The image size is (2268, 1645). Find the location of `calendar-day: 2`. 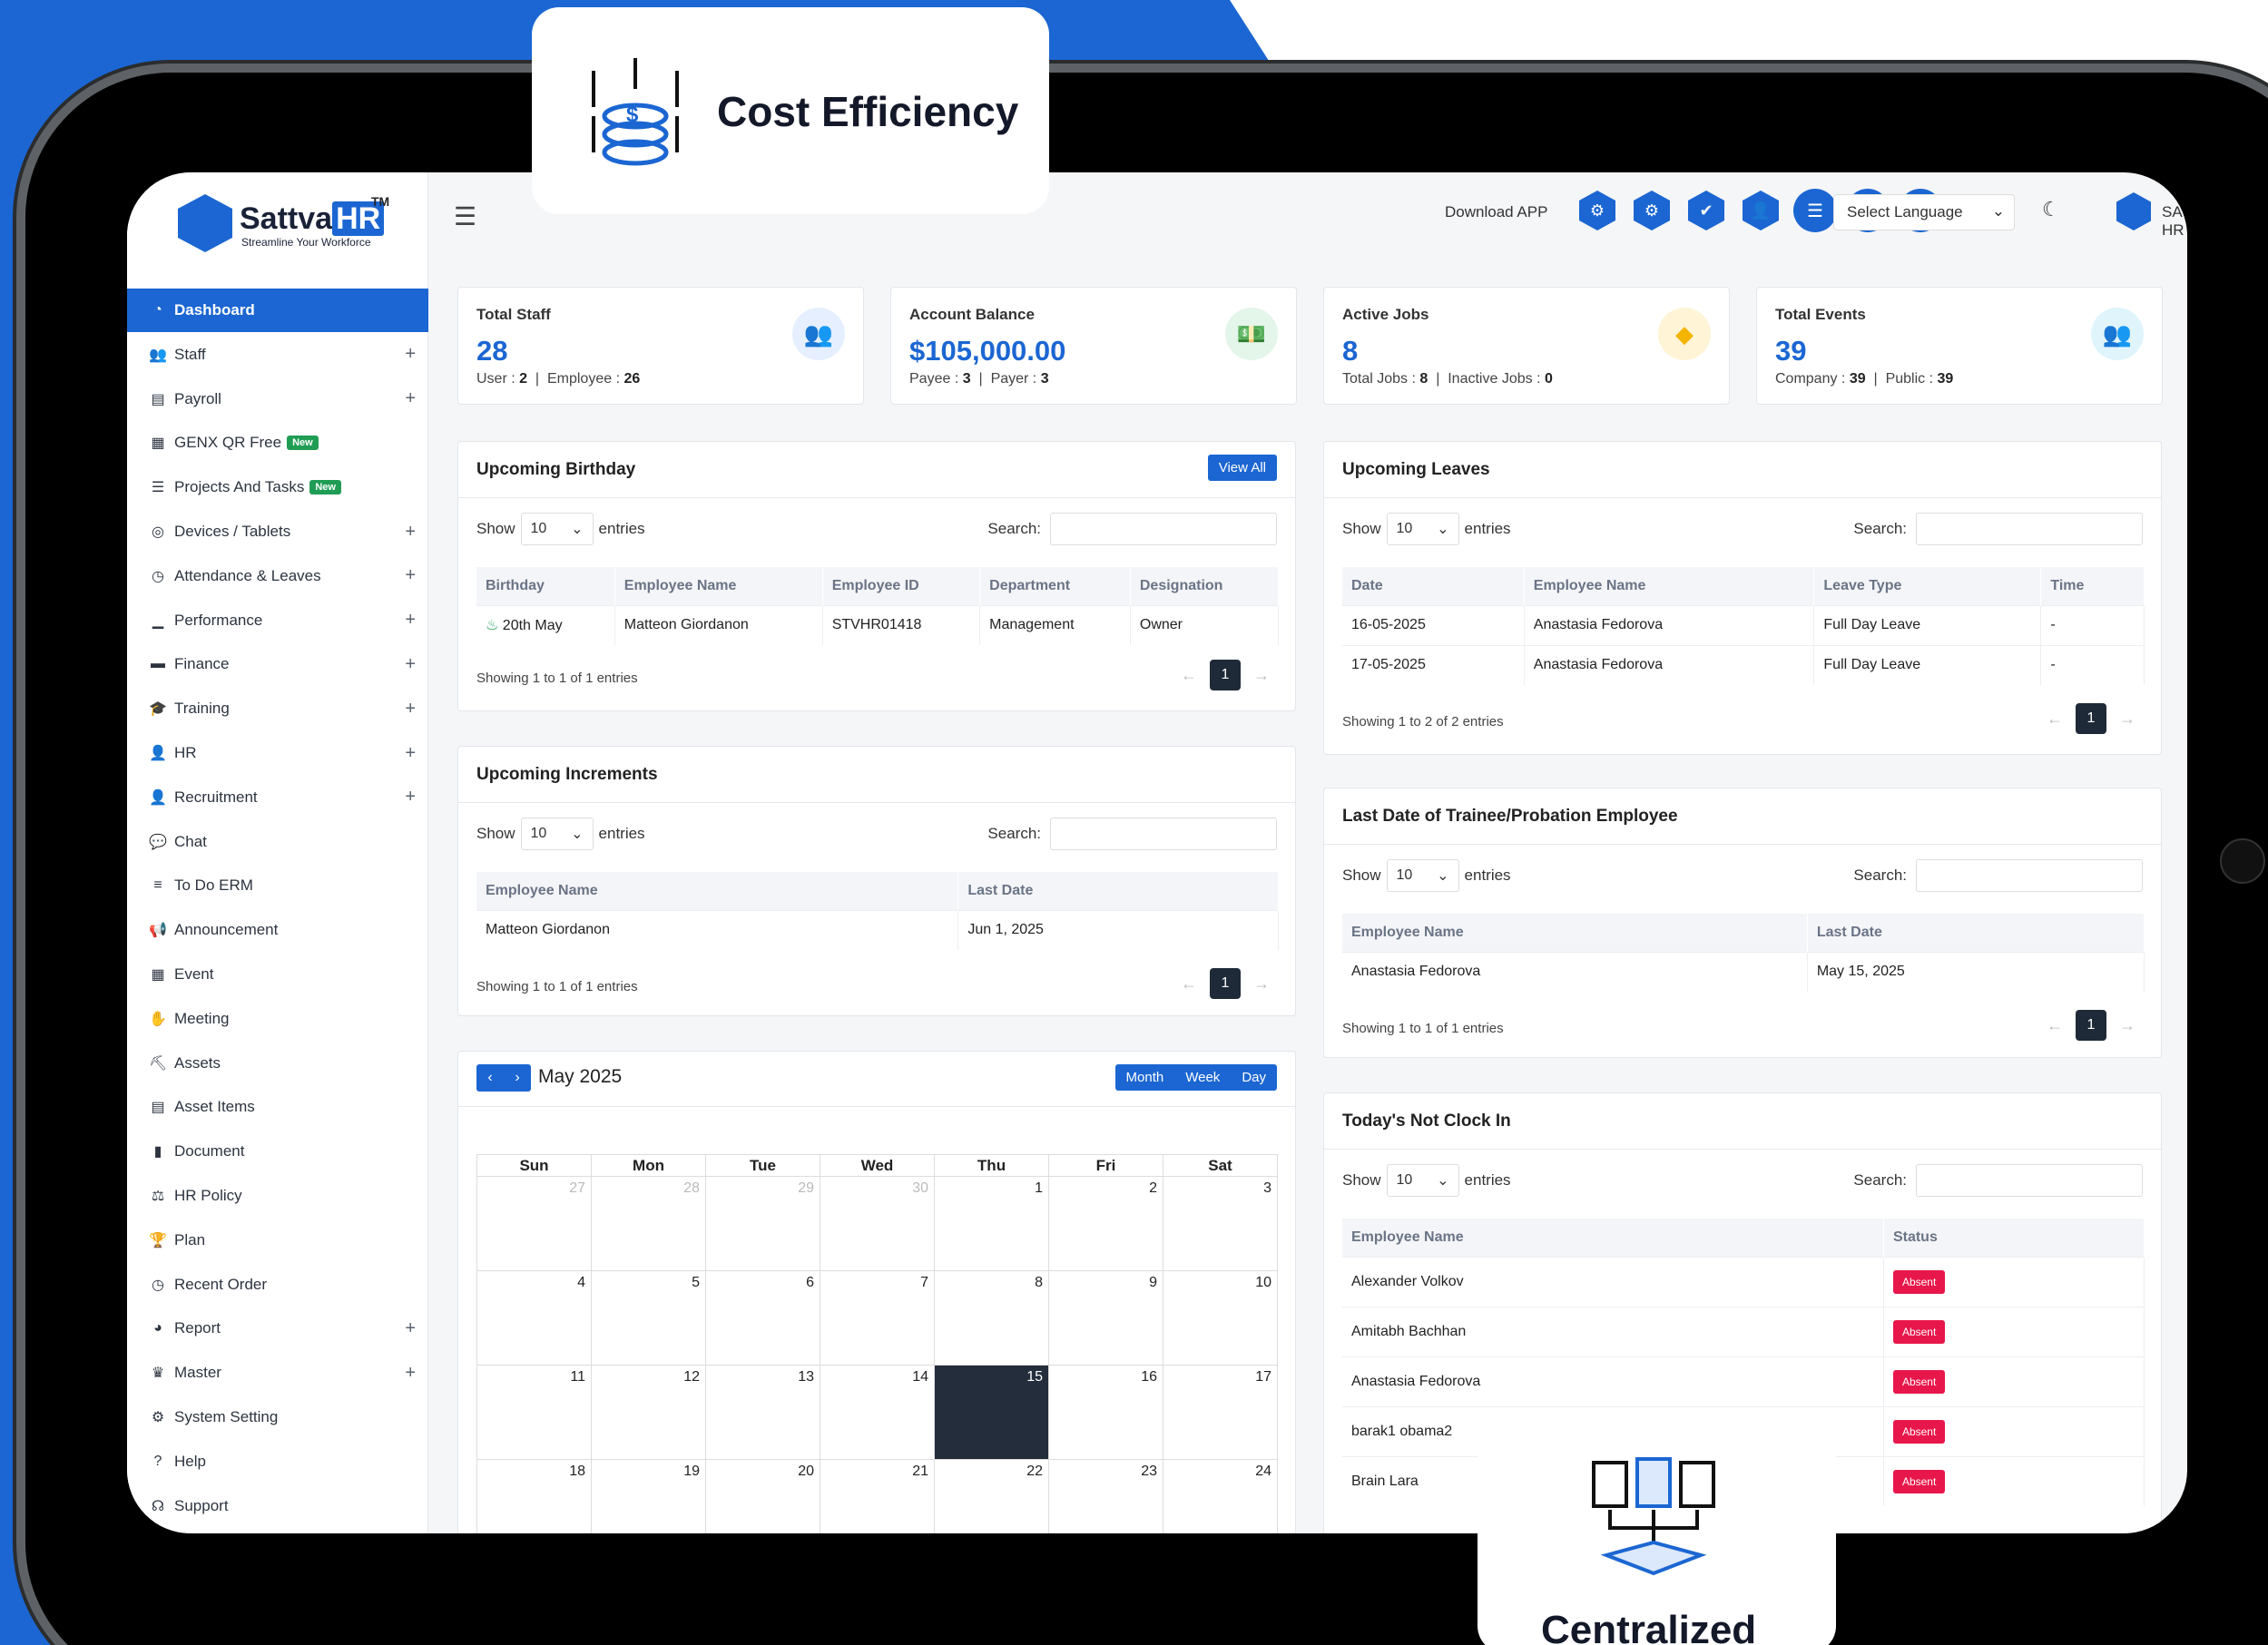

calendar-day: 2 is located at coordinates (1105, 1223).